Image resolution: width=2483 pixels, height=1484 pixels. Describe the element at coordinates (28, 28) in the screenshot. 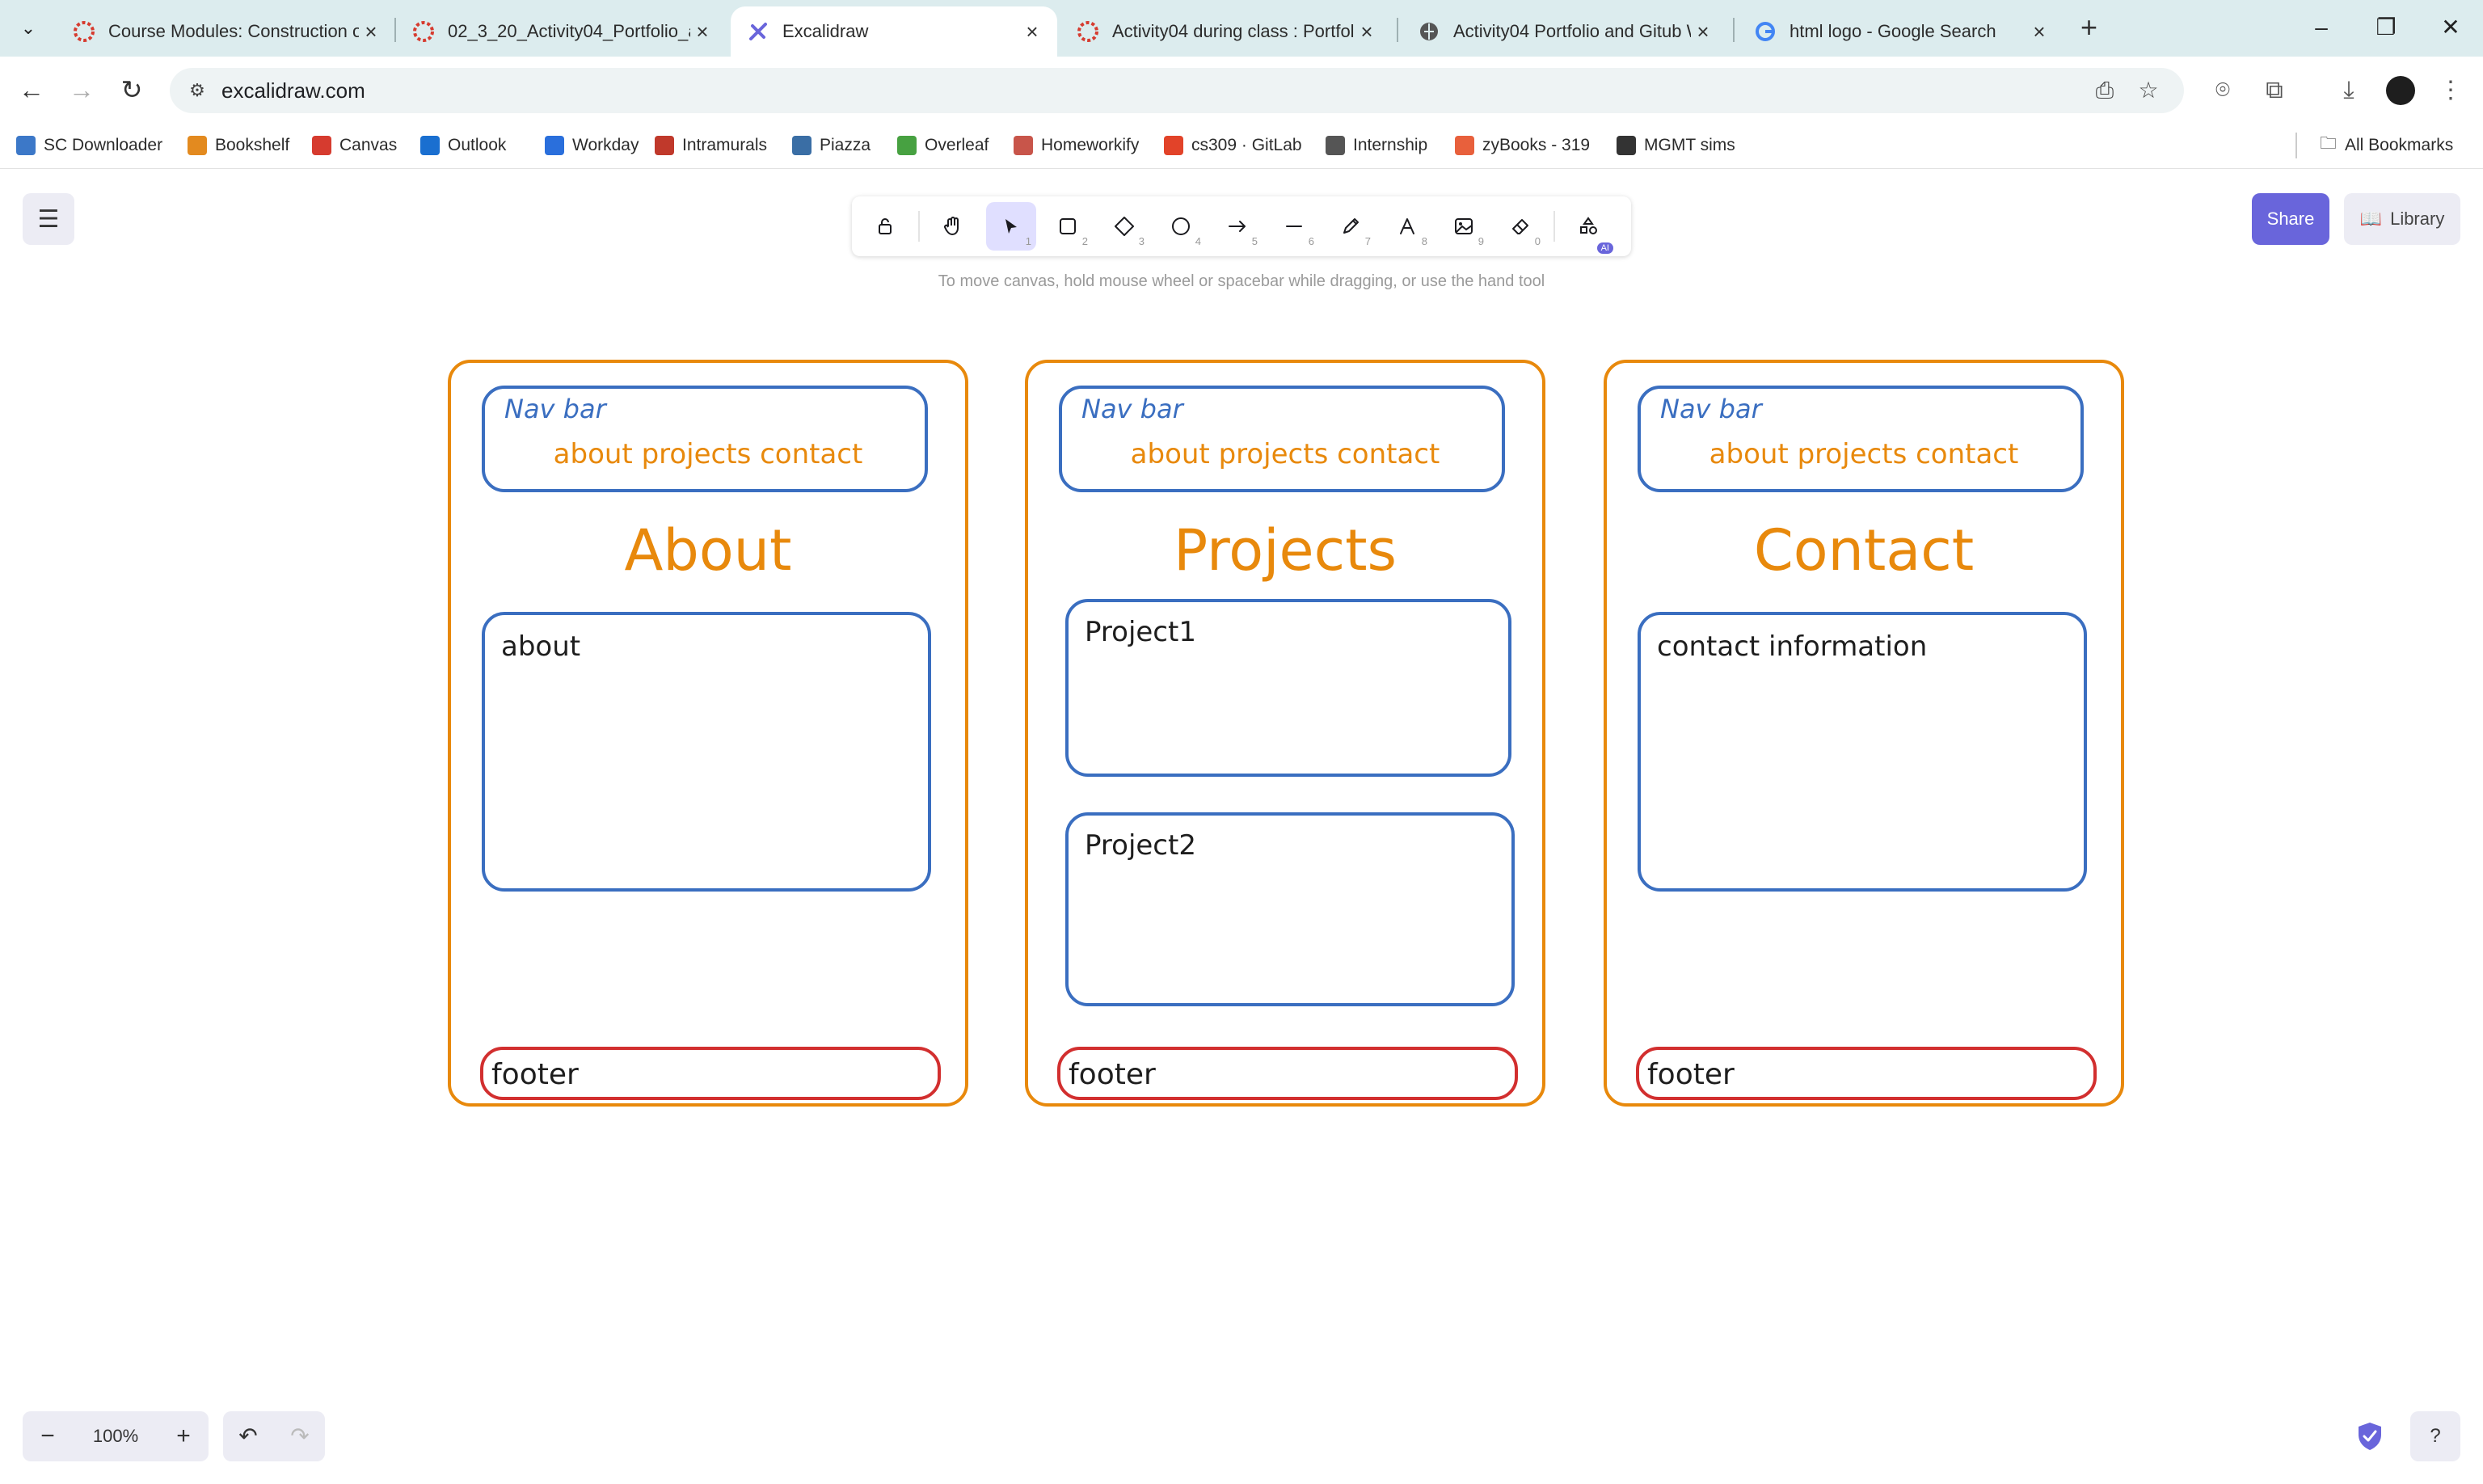

I see `tab-search-button: ⌄` at that location.